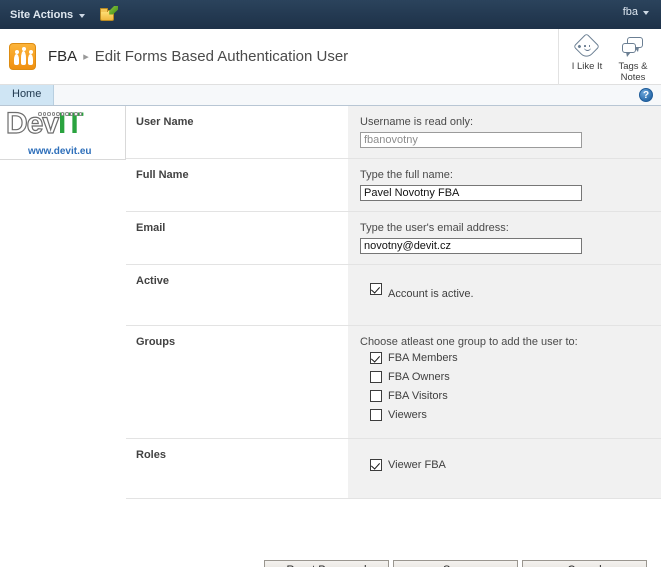 The height and width of the screenshot is (567, 661). I want to click on site-actions-menu: Site Actions, so click(47, 15).